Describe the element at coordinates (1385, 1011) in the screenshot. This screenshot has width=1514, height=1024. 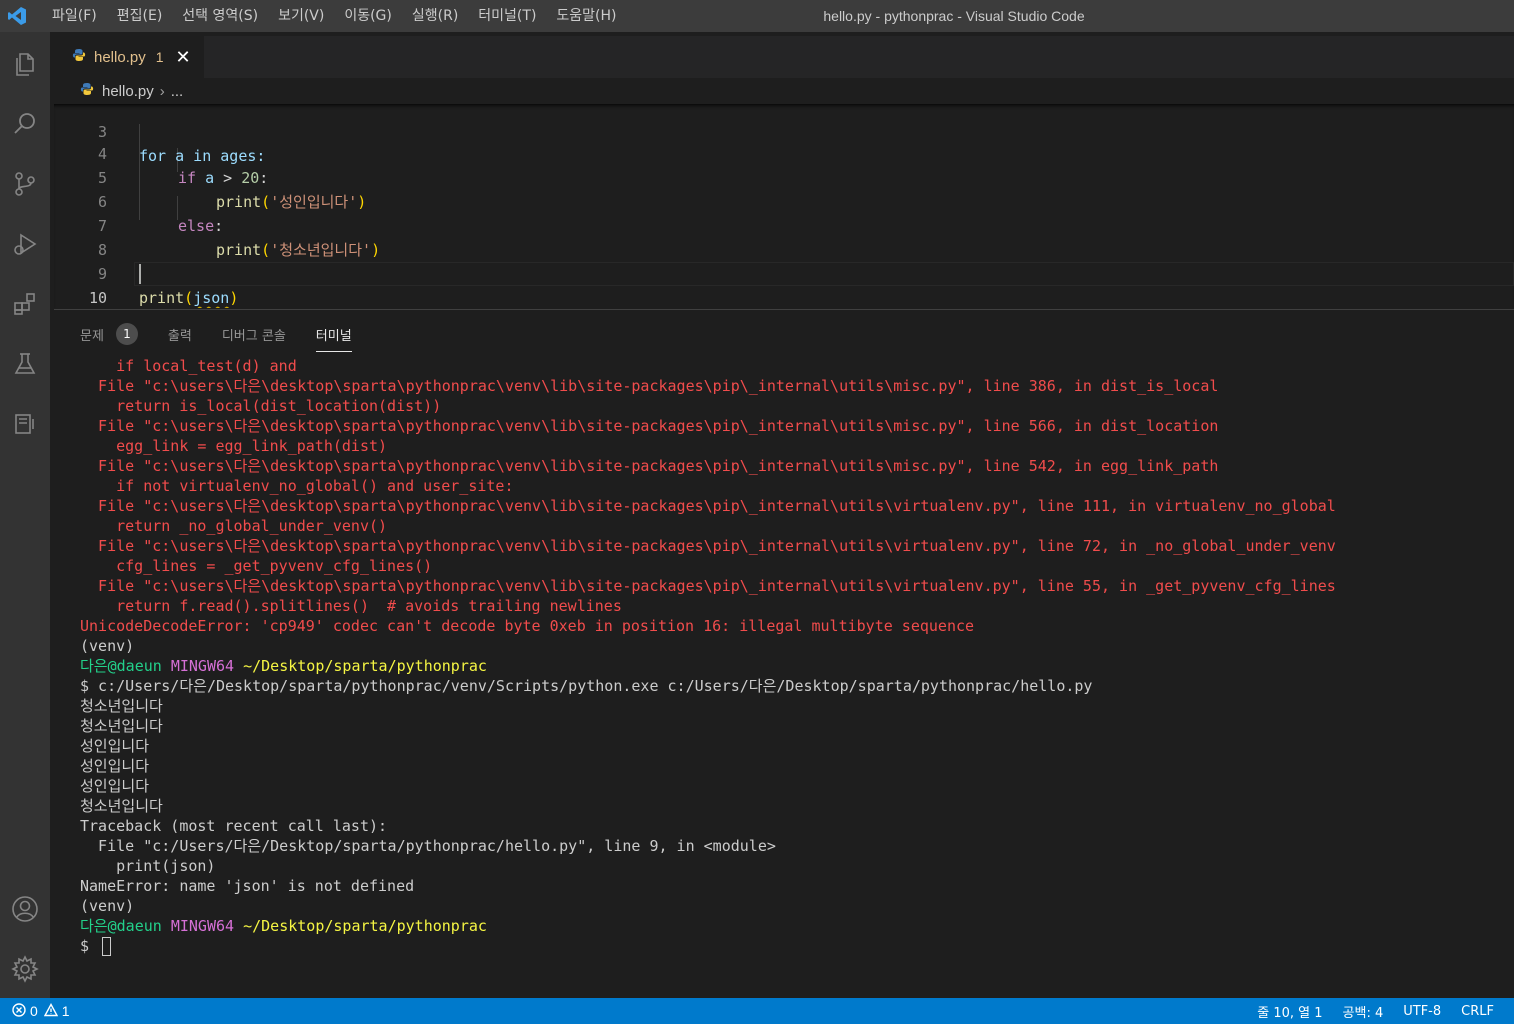
I see `status-right: 줄 10, 열 1 공백: 4 UTF-8 CRLF` at that location.